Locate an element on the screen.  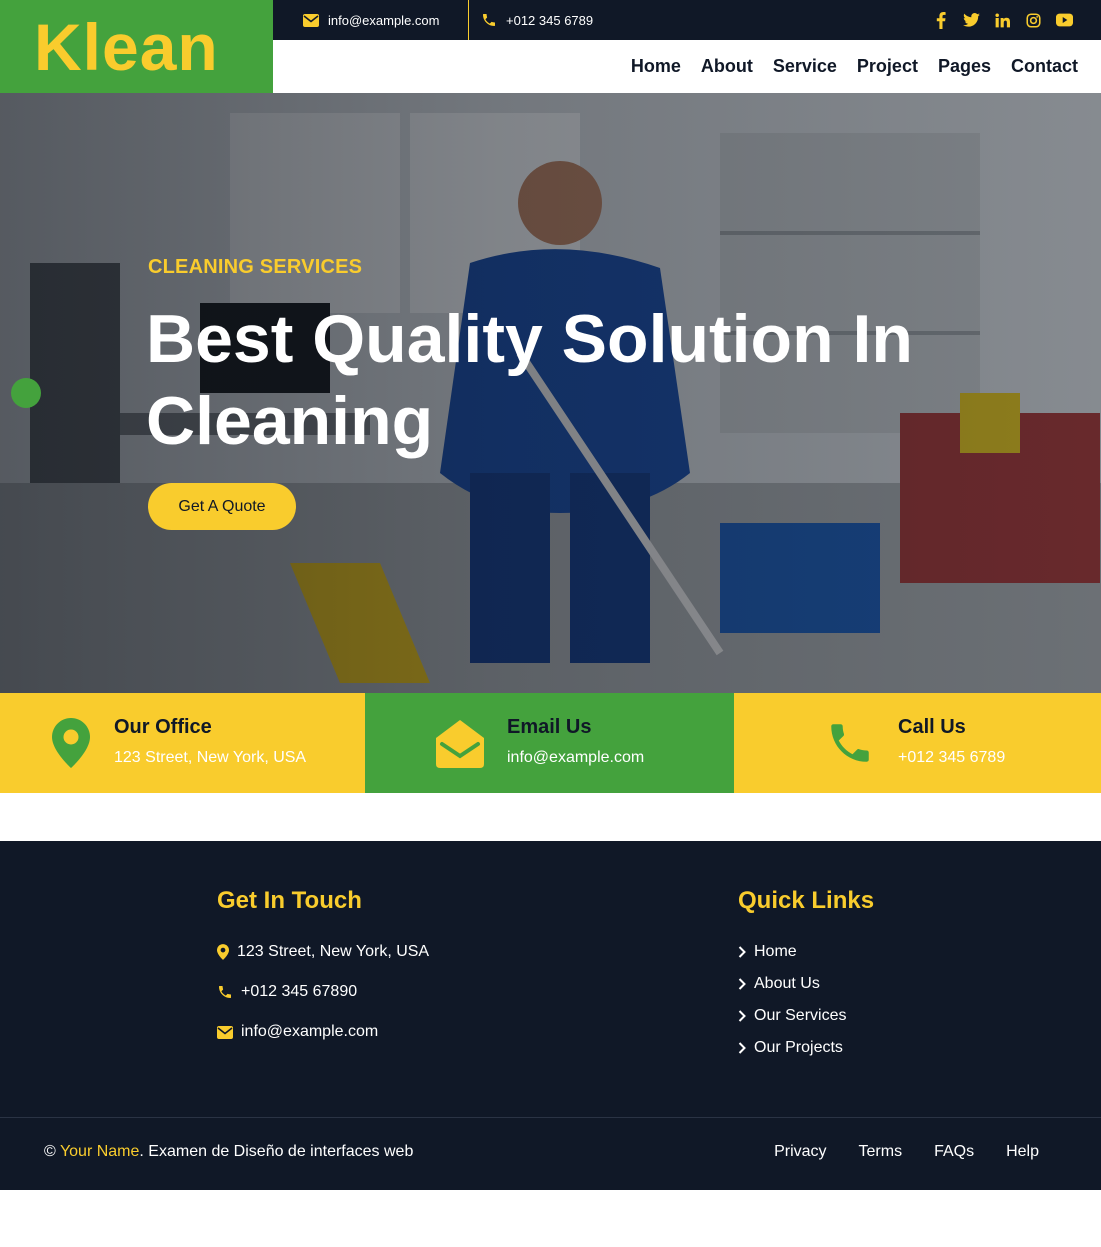
nav-contact: Contact is located at coordinates (1044, 66).